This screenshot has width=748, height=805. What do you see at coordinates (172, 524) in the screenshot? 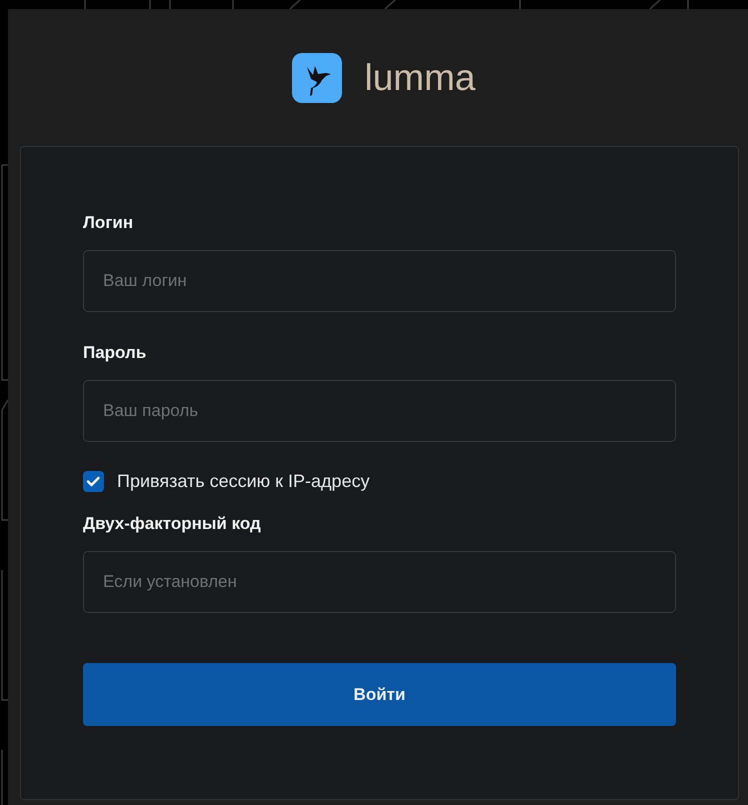
I see `field-label: Двух-факторный код` at bounding box center [172, 524].